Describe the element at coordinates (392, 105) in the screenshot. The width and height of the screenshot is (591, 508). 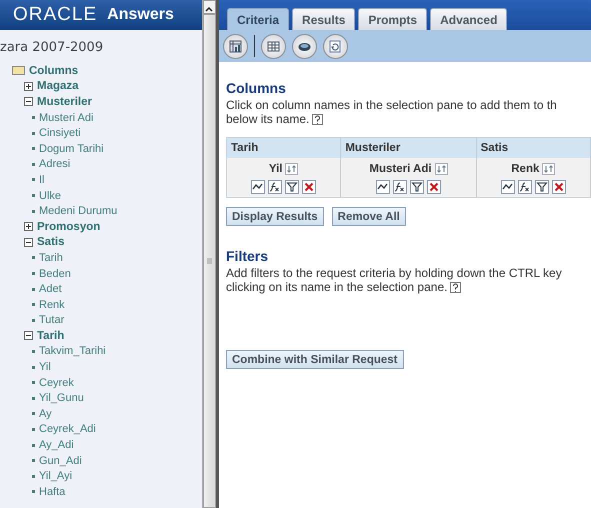
I see `instruction-text: Click on column names in the selection pane to add them to th` at that location.